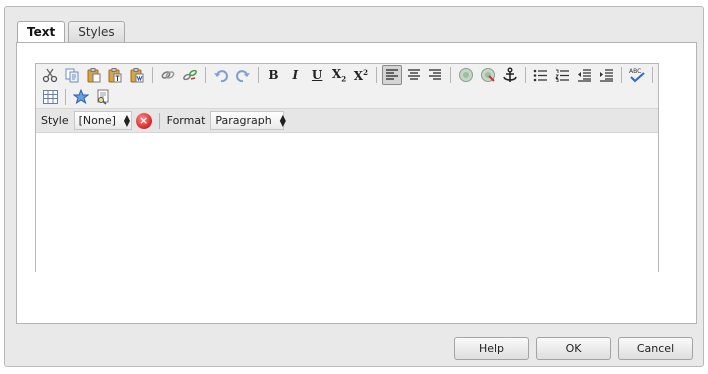 The width and height of the screenshot is (708, 374). Describe the element at coordinates (72, 75) in the screenshot. I see `copy-icon` at that location.